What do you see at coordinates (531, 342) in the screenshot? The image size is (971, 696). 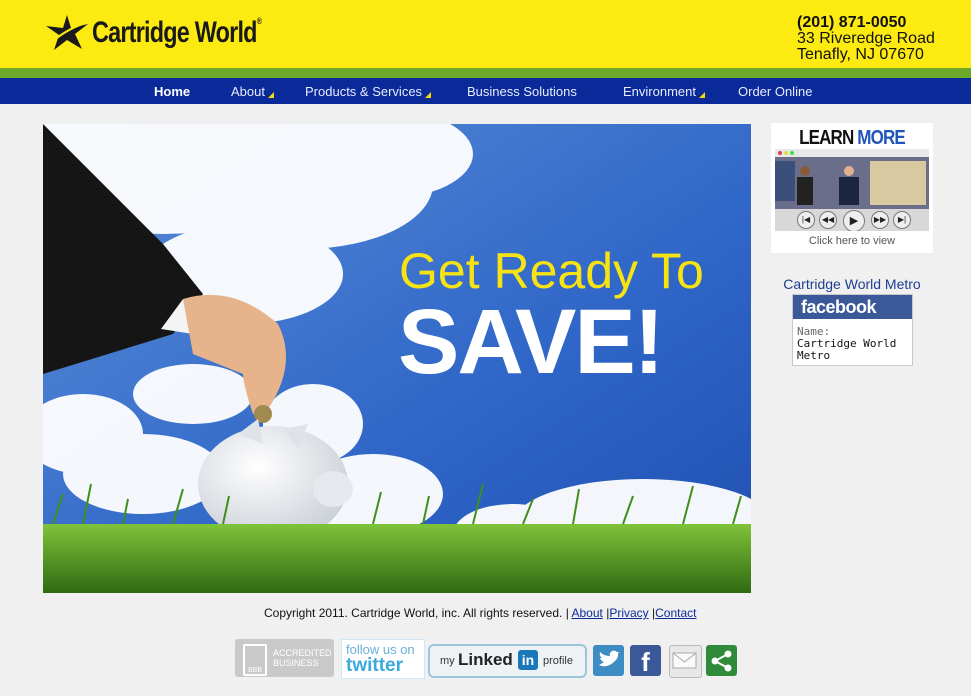 I see `hero-save-text: SAVE!` at bounding box center [531, 342].